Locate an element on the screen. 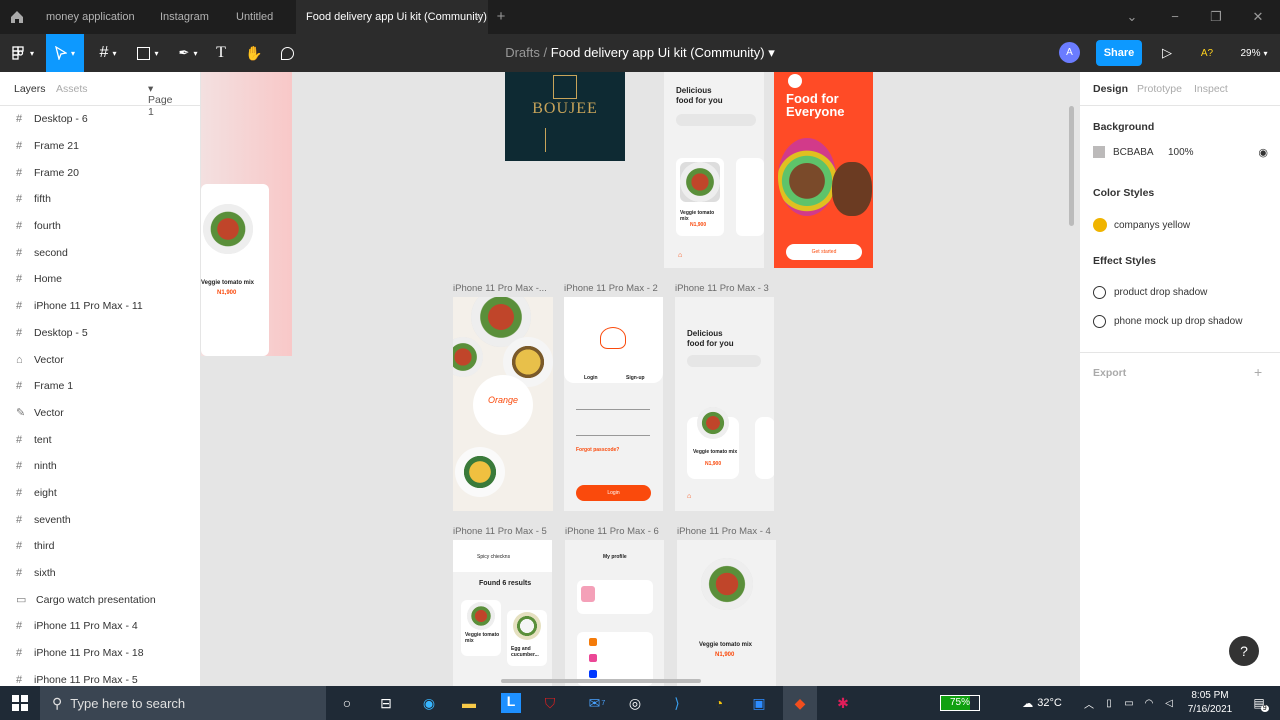 The height and width of the screenshot is (720, 1280). app-l-icon: L is located at coordinates (511, 703).